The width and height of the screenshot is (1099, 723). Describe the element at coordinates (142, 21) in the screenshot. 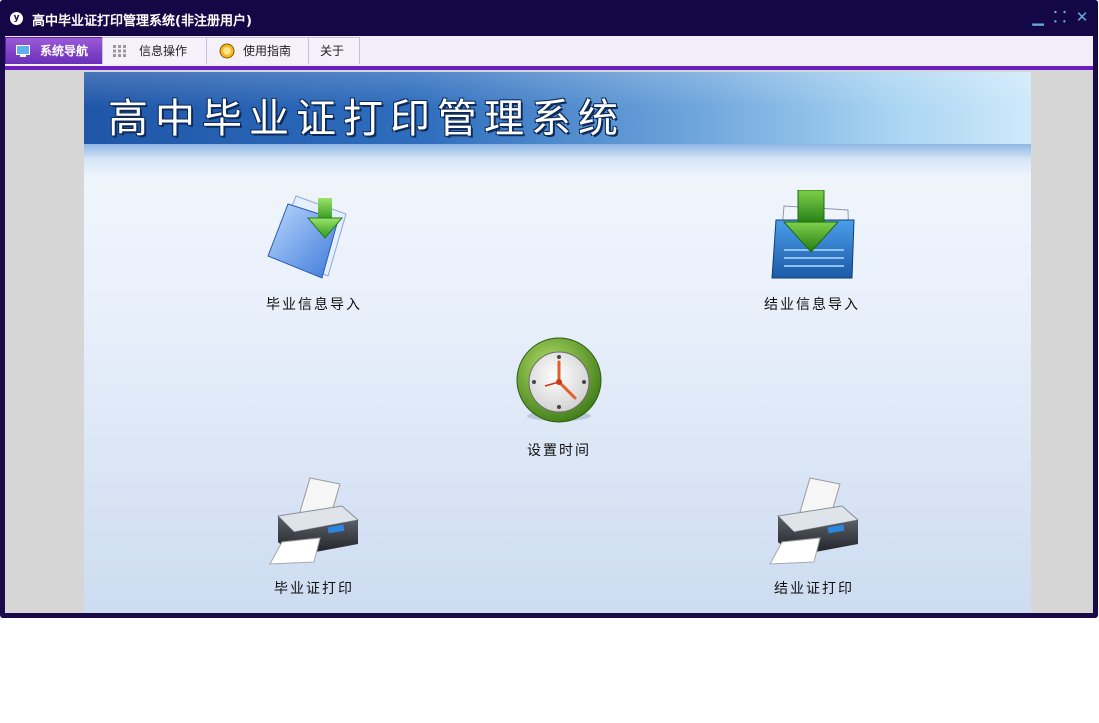

I see `window-title: 高中毕业证打印管理系统(非注册用户)` at that location.